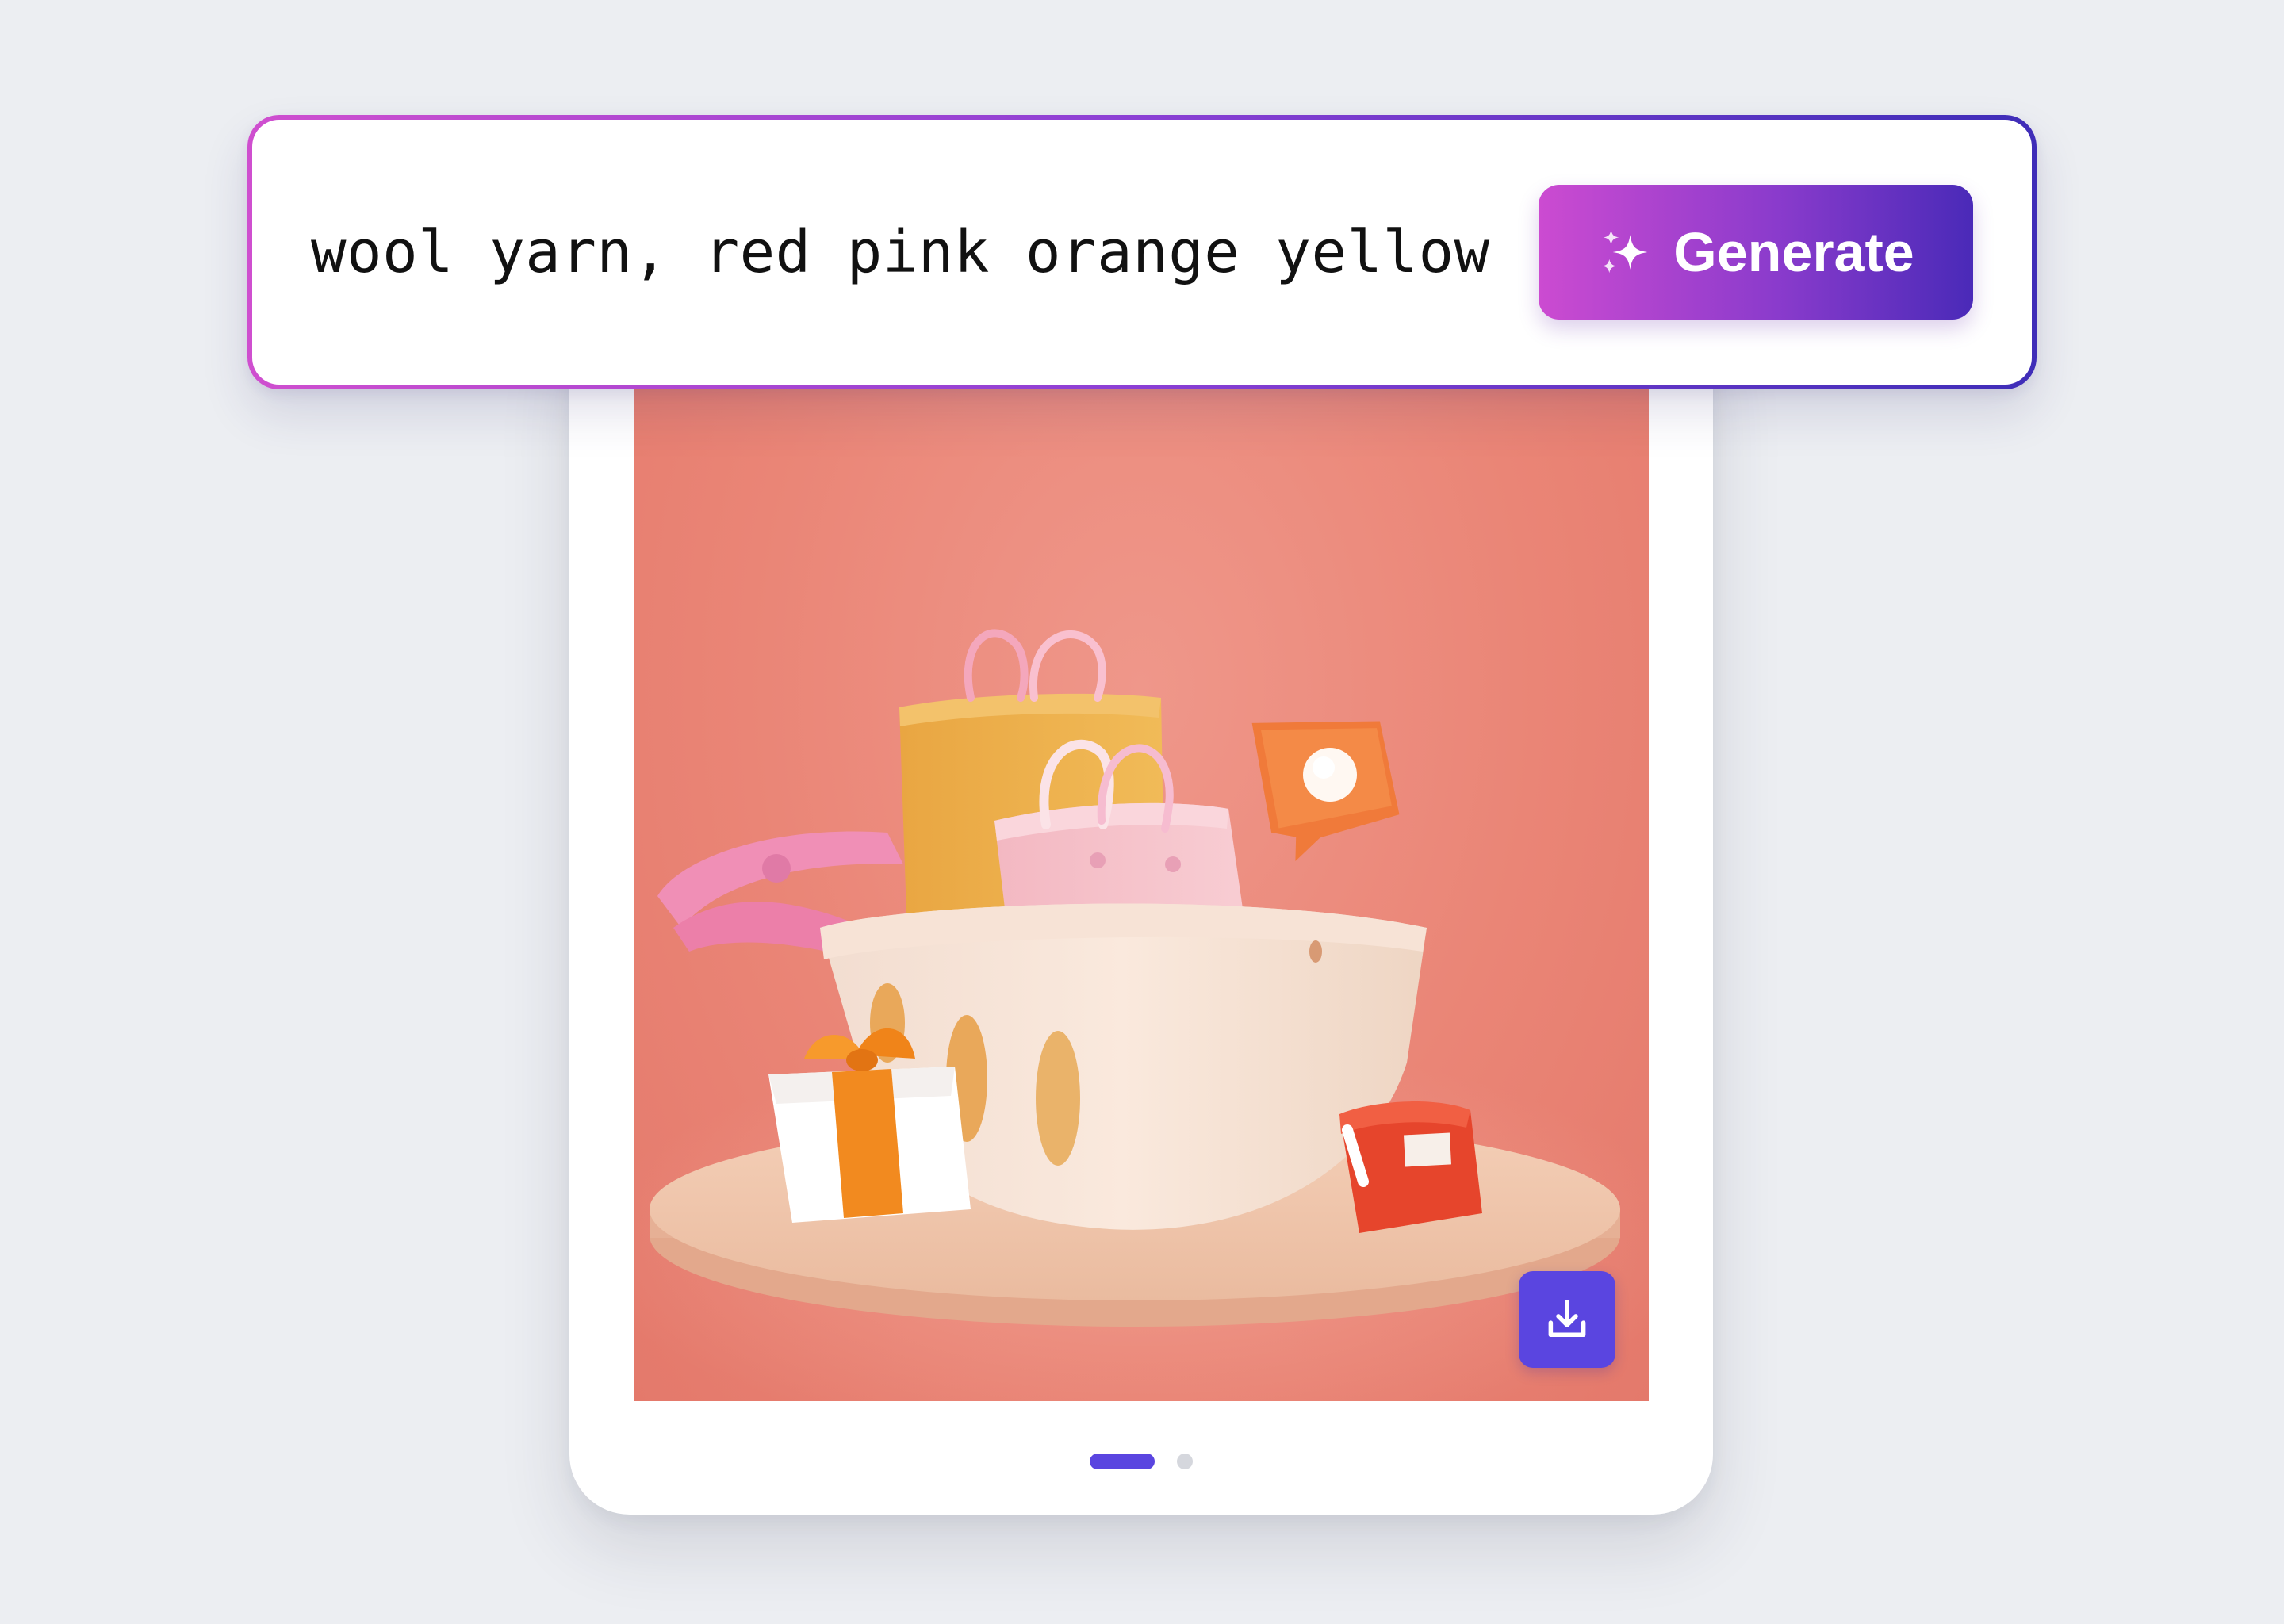  I want to click on download-icon, so click(1567, 1318).